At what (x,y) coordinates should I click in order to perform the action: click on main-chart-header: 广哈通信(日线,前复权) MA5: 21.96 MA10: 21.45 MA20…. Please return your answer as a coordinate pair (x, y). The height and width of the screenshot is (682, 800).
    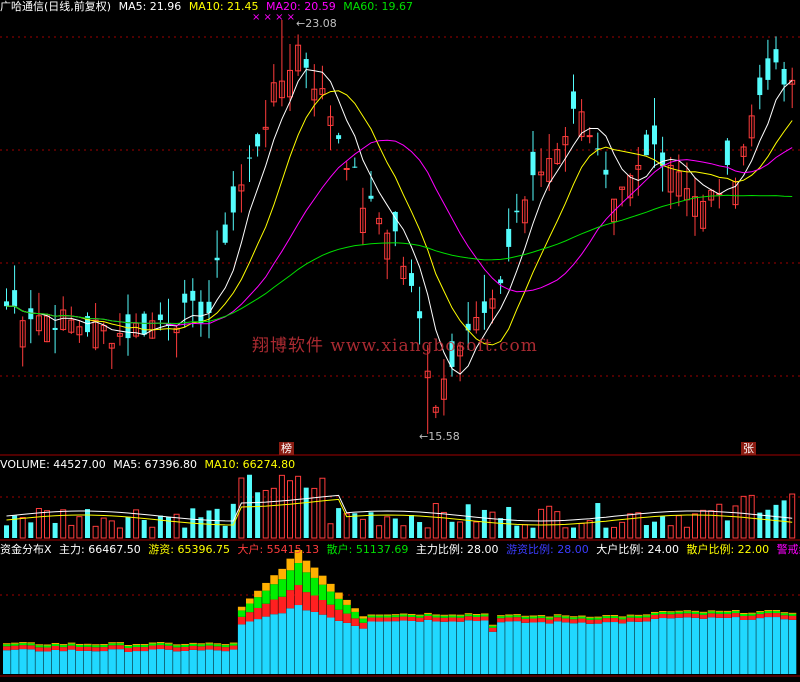
    Looking at the image, I should click on (208, 7).